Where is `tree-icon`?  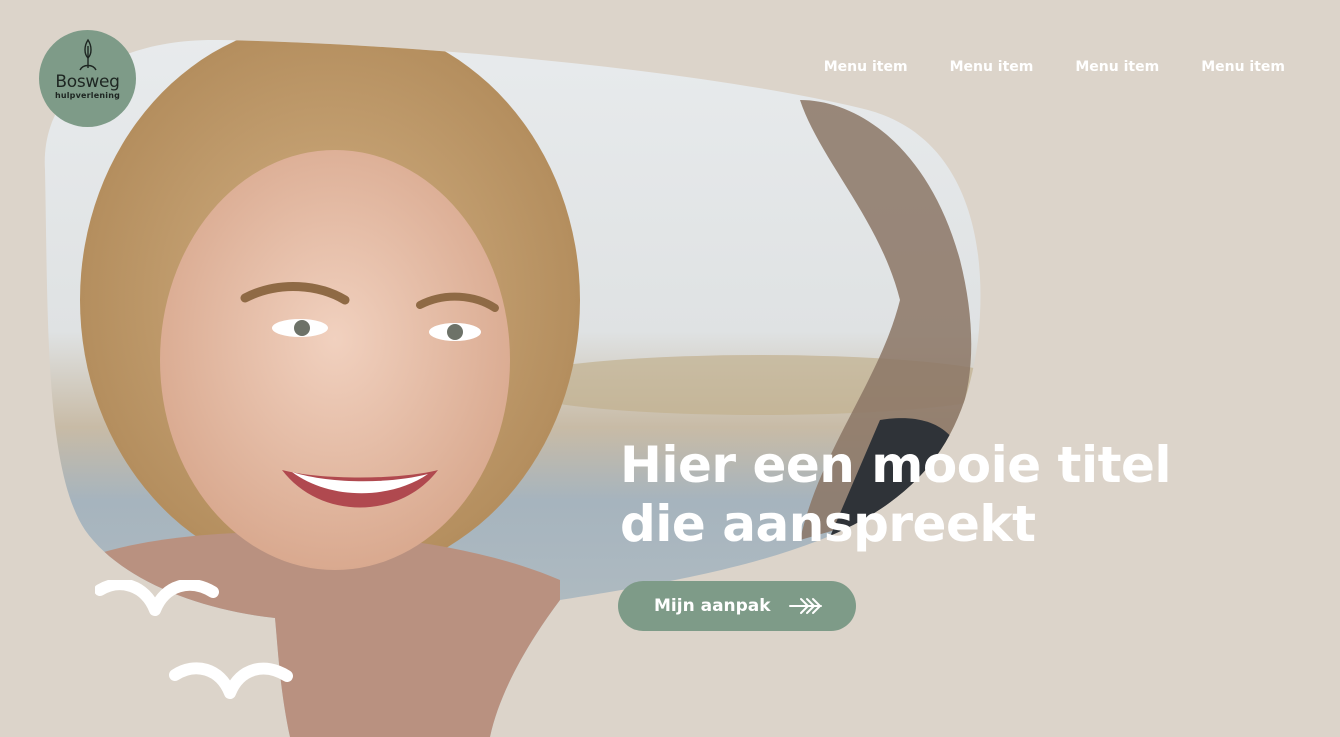 tree-icon is located at coordinates (87, 54).